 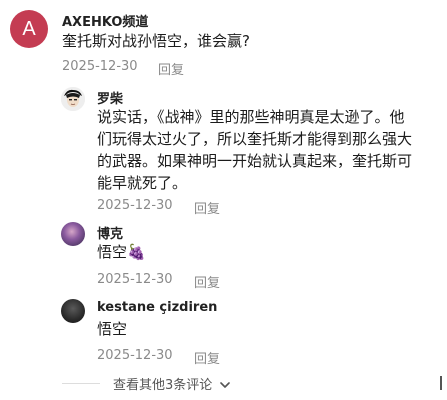 What do you see at coordinates (142, 183) in the screenshot?
I see `reply-text-line: 能早就死了。` at bounding box center [142, 183].